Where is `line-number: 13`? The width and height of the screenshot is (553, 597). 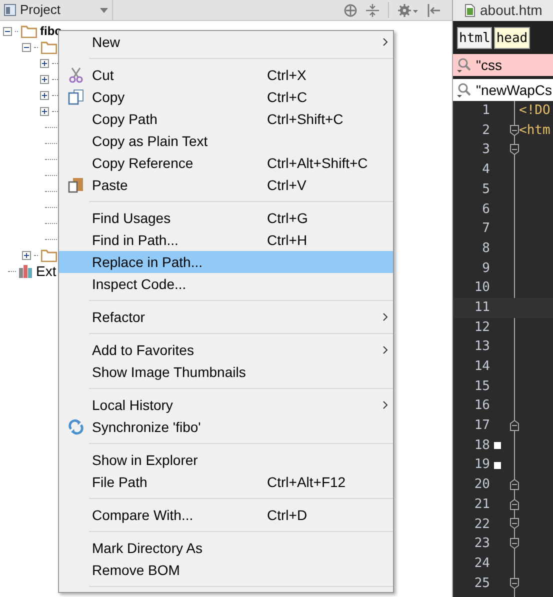 line-number: 13 is located at coordinates (481, 347).